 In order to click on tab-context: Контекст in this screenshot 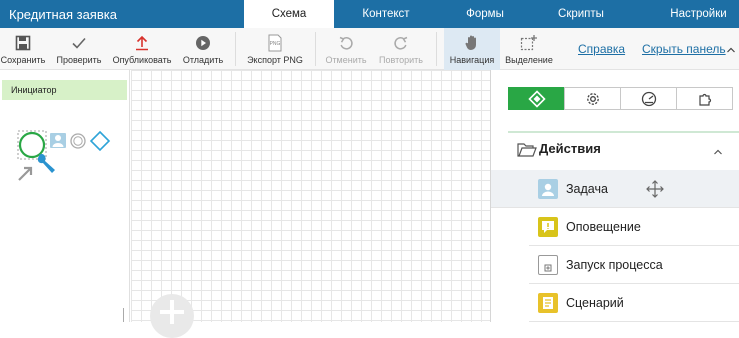, I will do `click(386, 14)`.